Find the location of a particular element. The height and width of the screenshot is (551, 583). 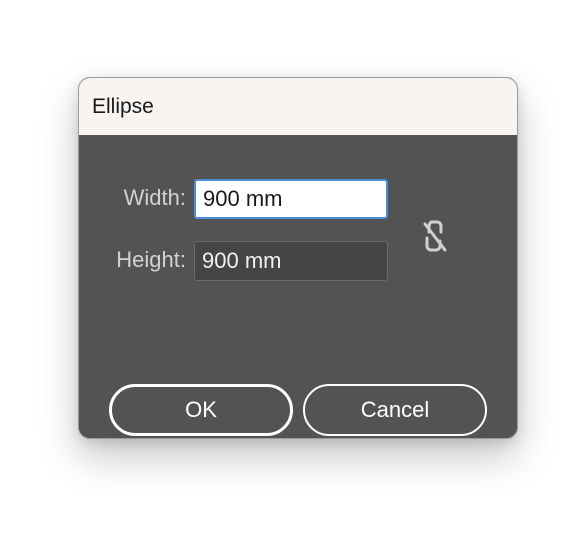

width-input is located at coordinates (291, 199).